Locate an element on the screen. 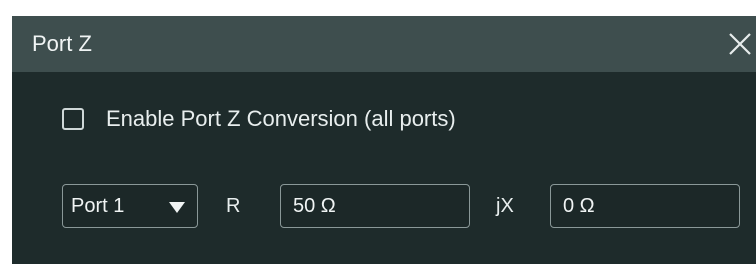  reactance-value: 0 Ω is located at coordinates (579, 205).